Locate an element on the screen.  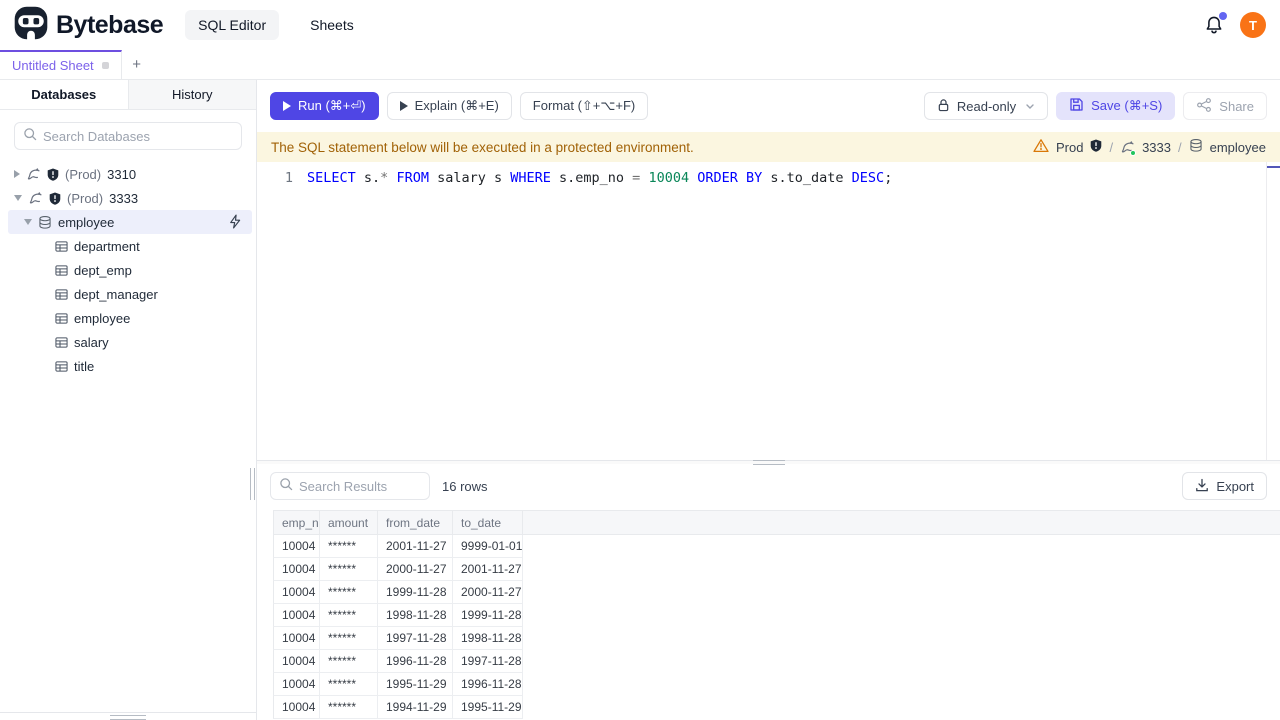
run-button: Run (⌘+⏎) is located at coordinates (324, 106).